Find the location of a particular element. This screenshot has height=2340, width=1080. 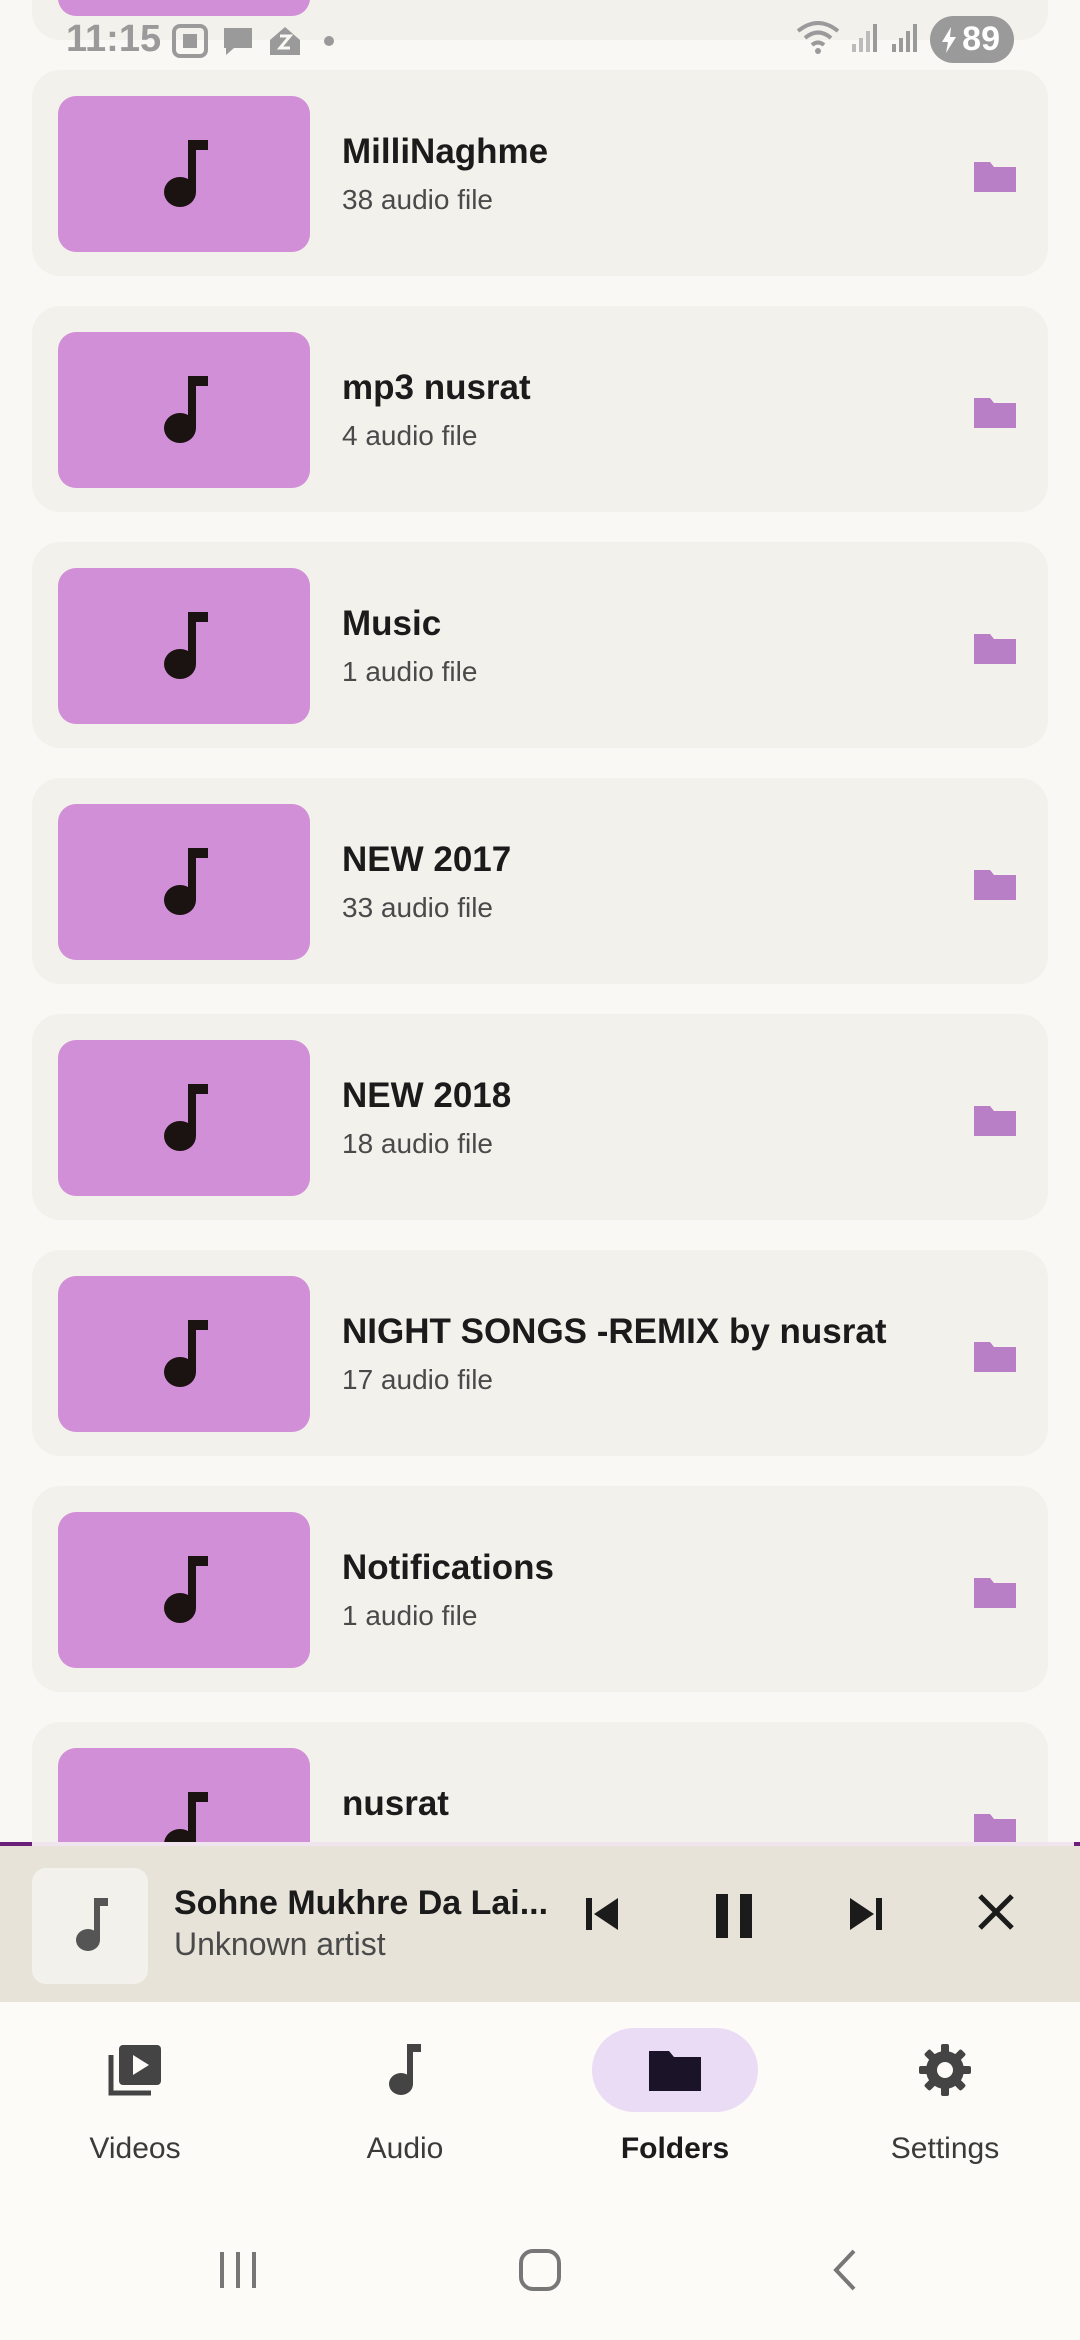

folder-count: 17 audio file is located at coordinates (418, 1379).